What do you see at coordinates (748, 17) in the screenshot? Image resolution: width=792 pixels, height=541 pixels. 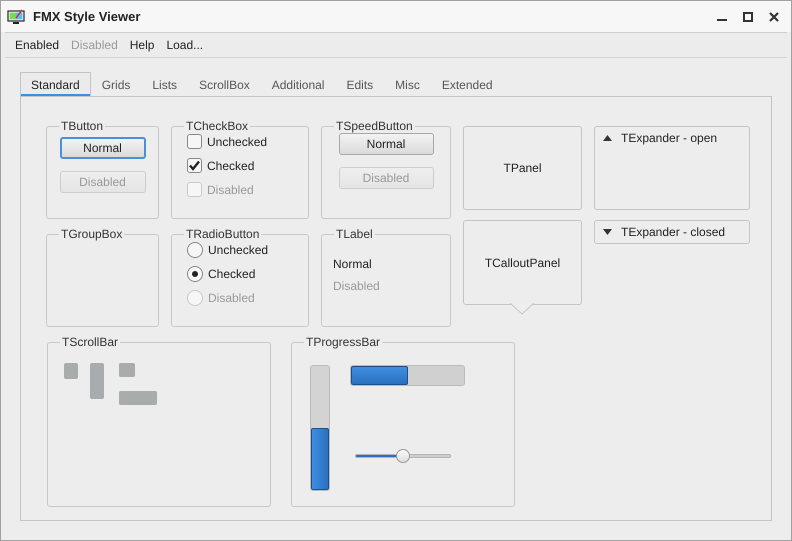 I see `maximize-icon` at bounding box center [748, 17].